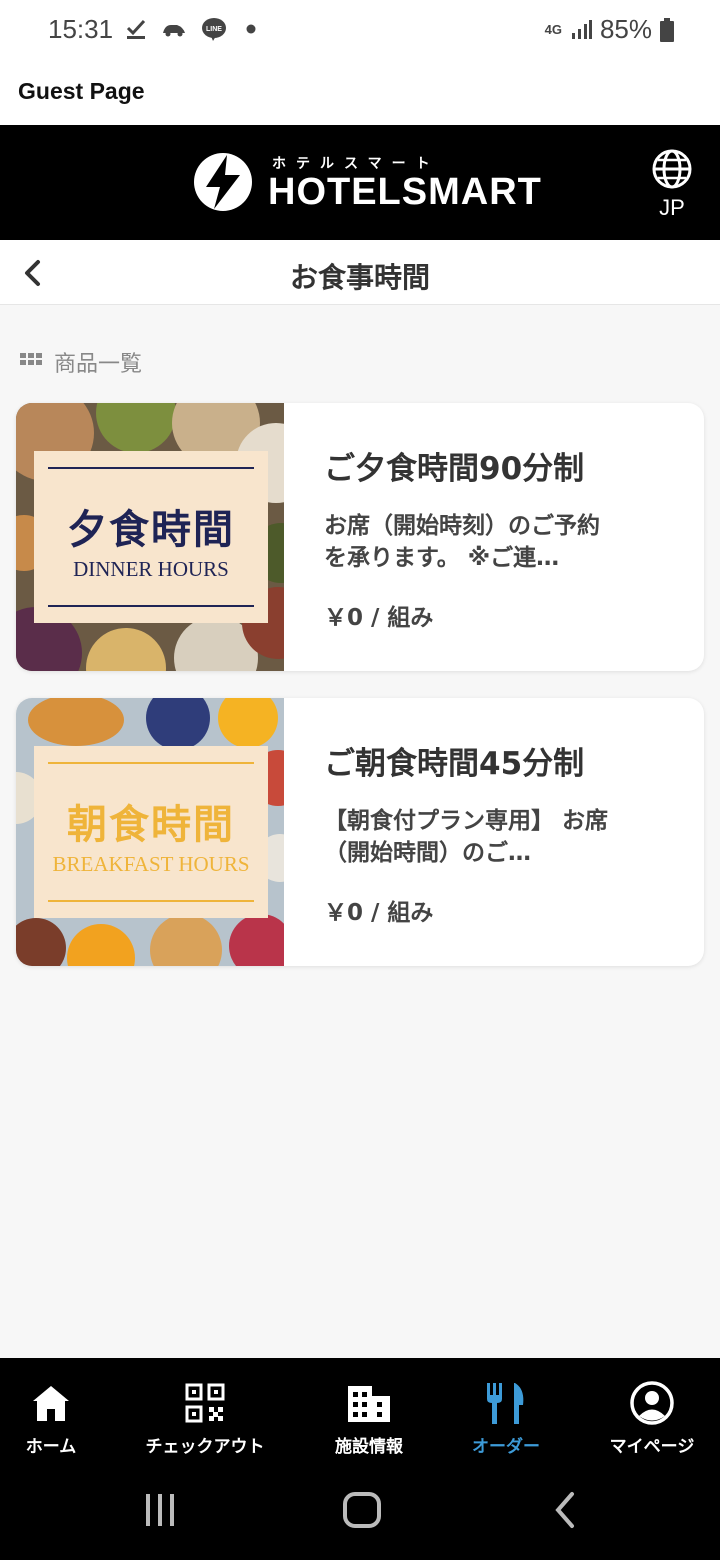 The image size is (720, 1560). Describe the element at coordinates (136, 29) in the screenshot. I see `check-download-icon` at that location.